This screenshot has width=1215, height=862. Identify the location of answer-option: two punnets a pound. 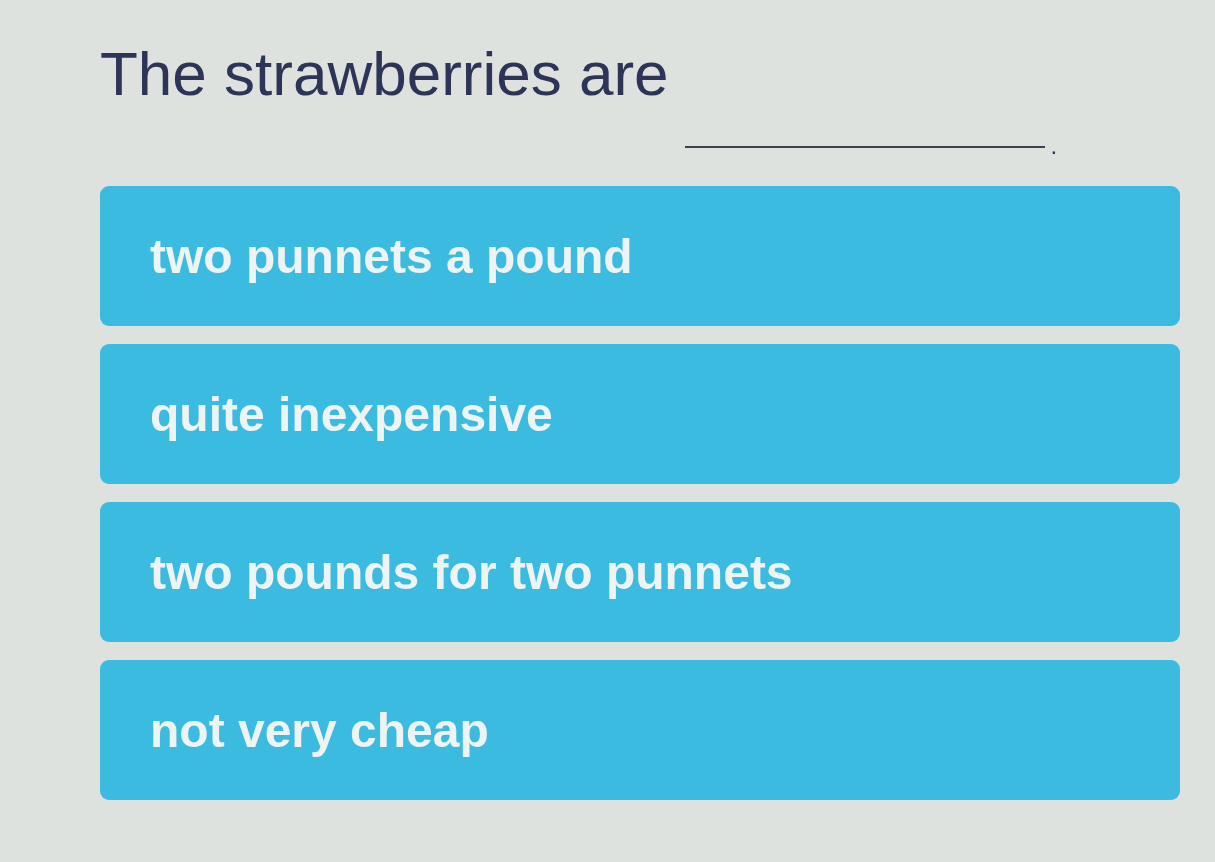
(640, 256).